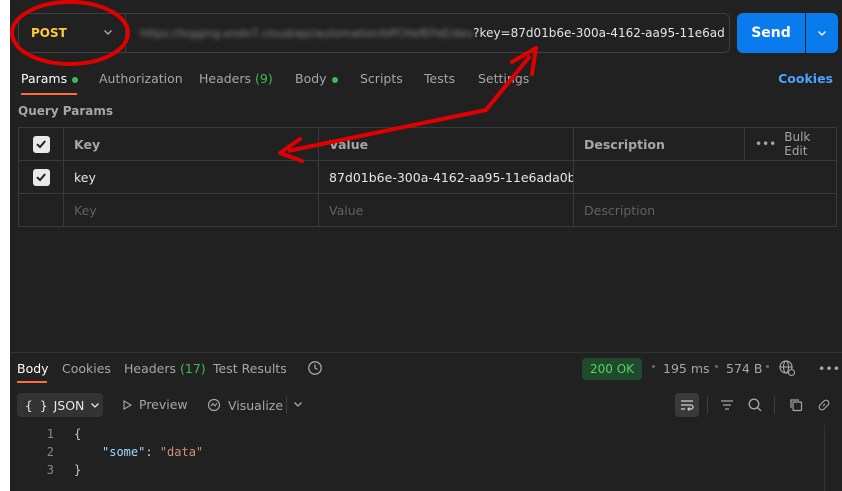 Image resolution: width=842 pixels, height=491 pixels. What do you see at coordinates (72, 33) in the screenshot?
I see `method-select: POST` at bounding box center [72, 33].